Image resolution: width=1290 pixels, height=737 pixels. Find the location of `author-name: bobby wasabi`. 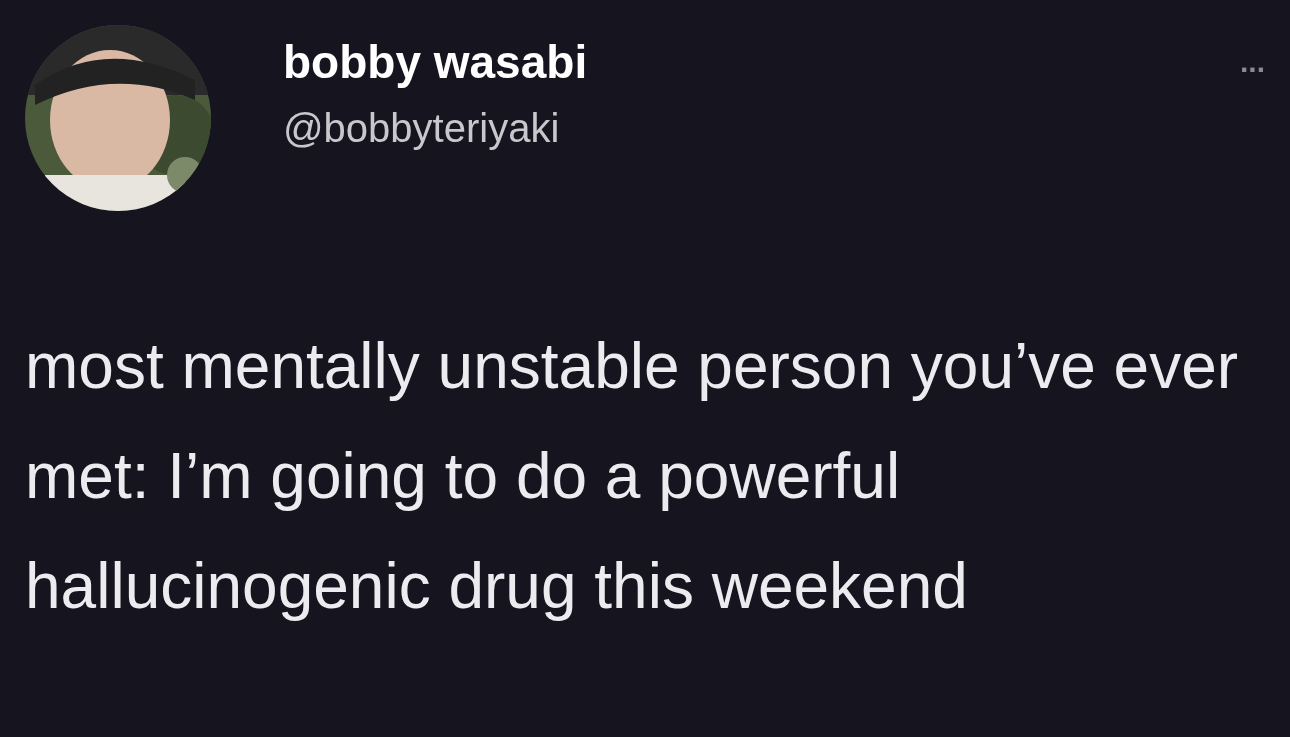

author-name: bobby wasabi is located at coordinates (435, 62).